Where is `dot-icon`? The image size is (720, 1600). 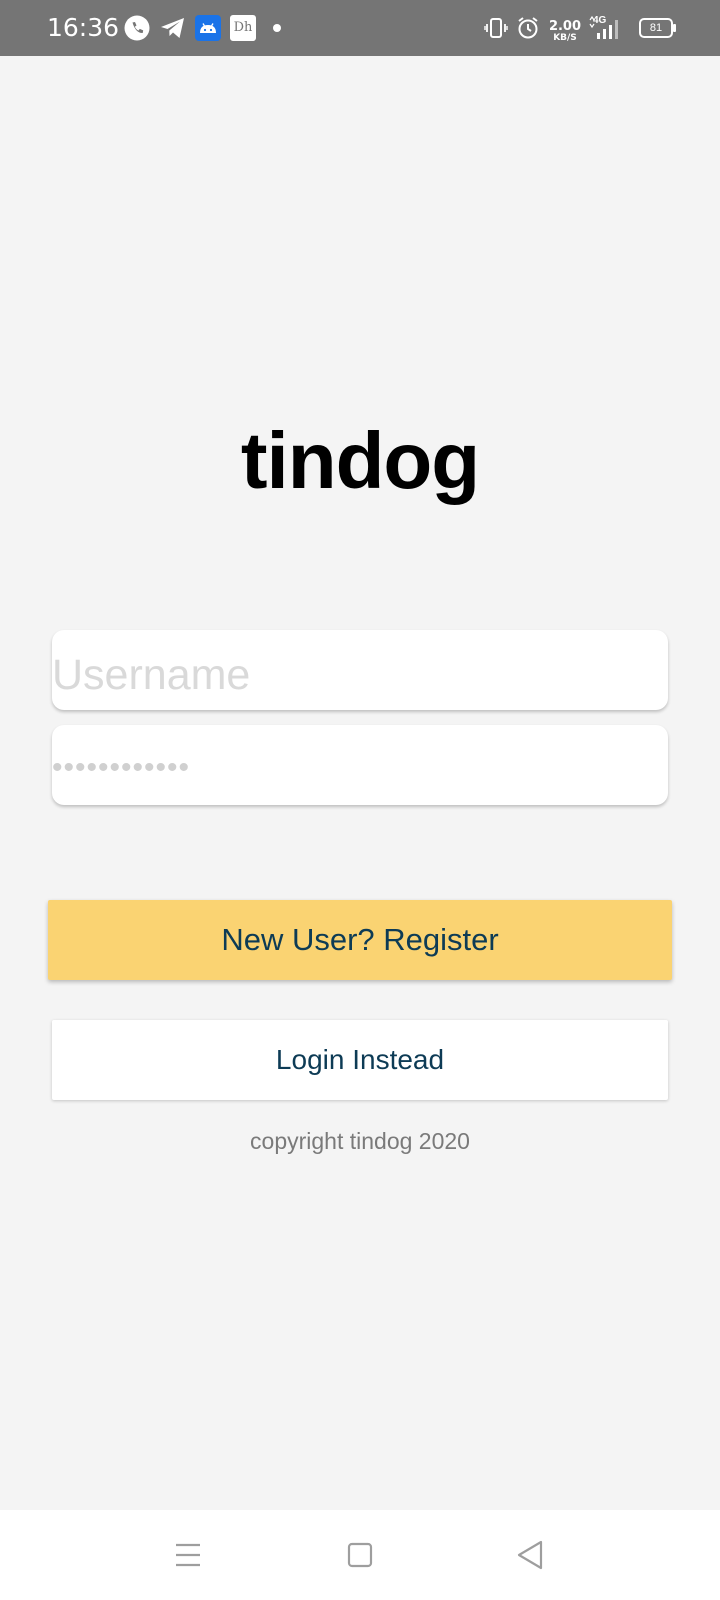
dot-icon is located at coordinates (277, 28).